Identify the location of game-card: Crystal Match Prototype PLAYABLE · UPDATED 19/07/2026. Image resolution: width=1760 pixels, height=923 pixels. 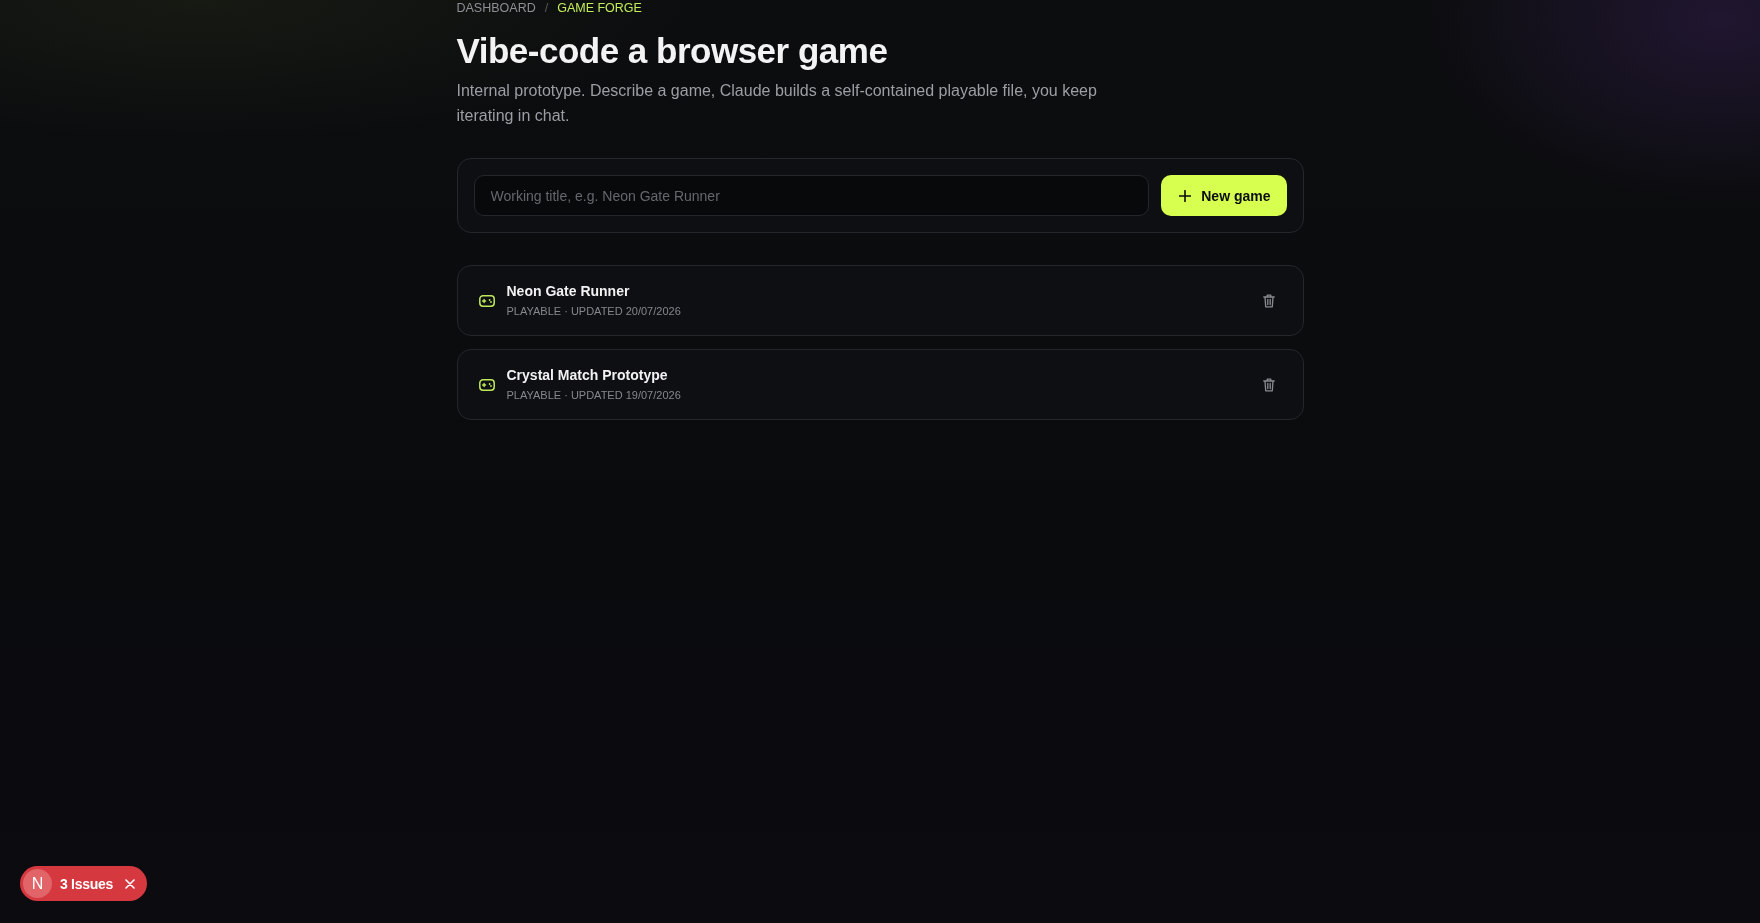
(880, 384).